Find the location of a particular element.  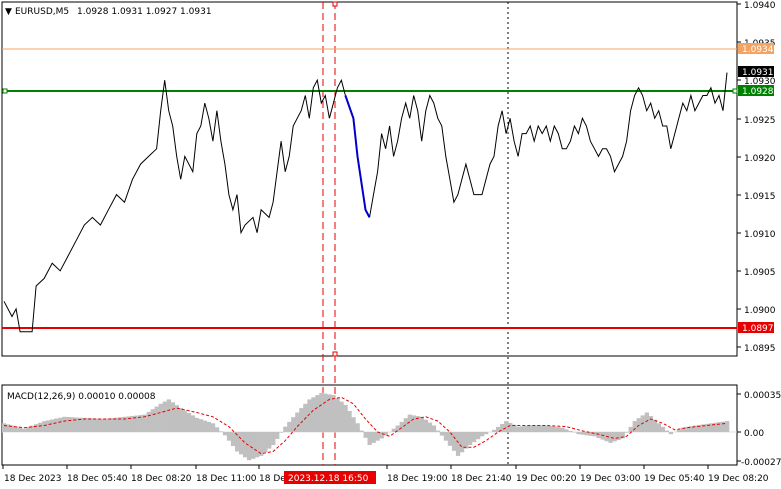

price-tick-label: 1.0905 is located at coordinates (760, 273).